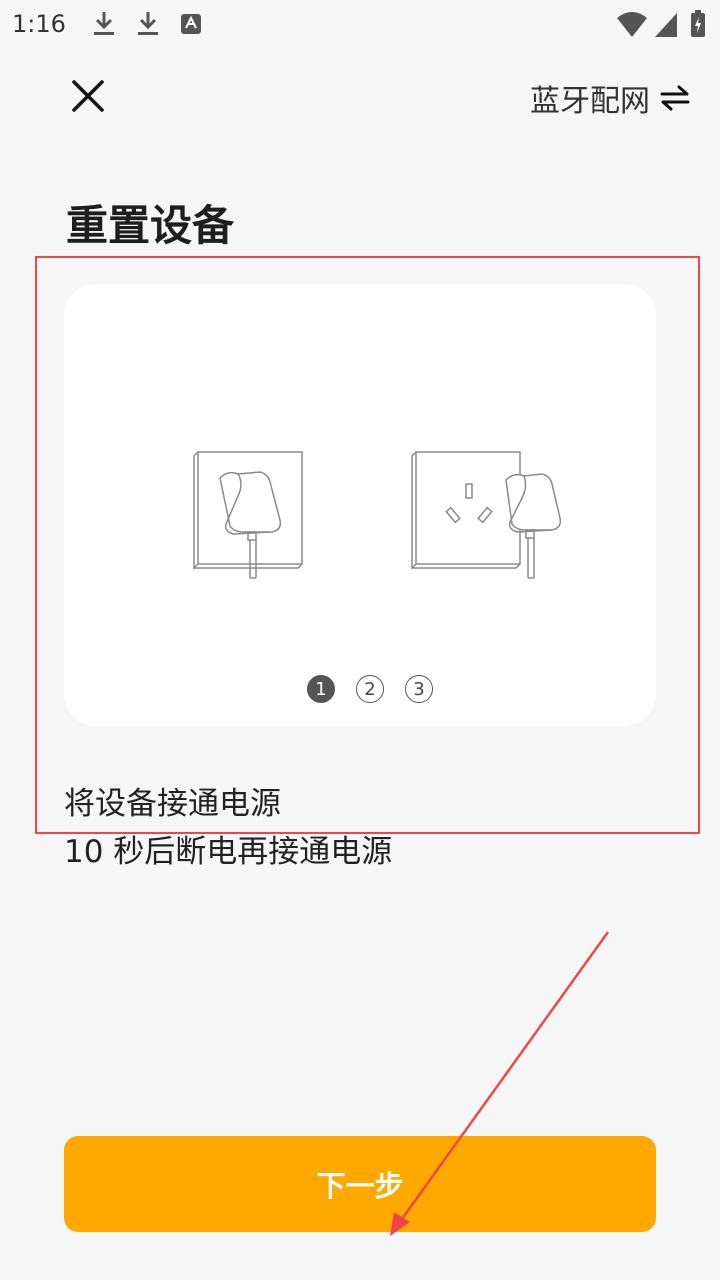  Describe the element at coordinates (698, 23) in the screenshot. I see `battery-charging-icon` at that location.